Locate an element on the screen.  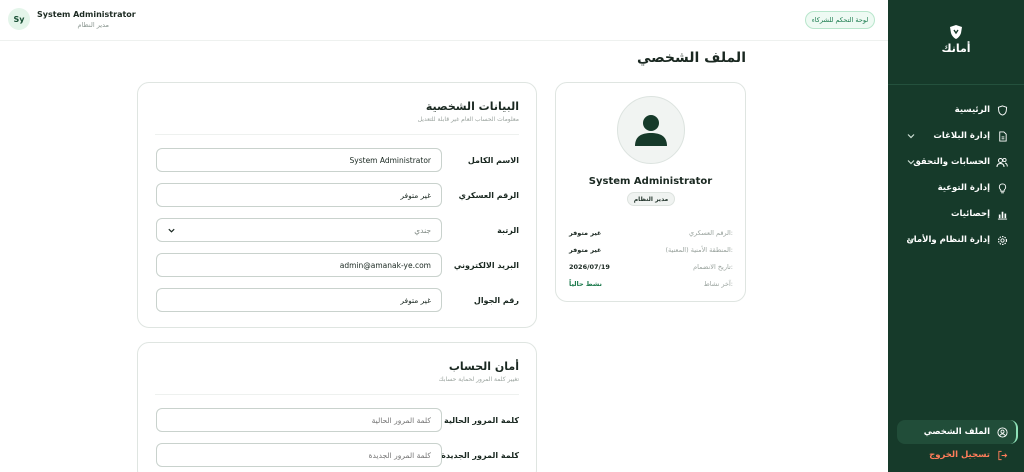
sidebar-item-label: الملف الشخصي is located at coordinates (956, 432).